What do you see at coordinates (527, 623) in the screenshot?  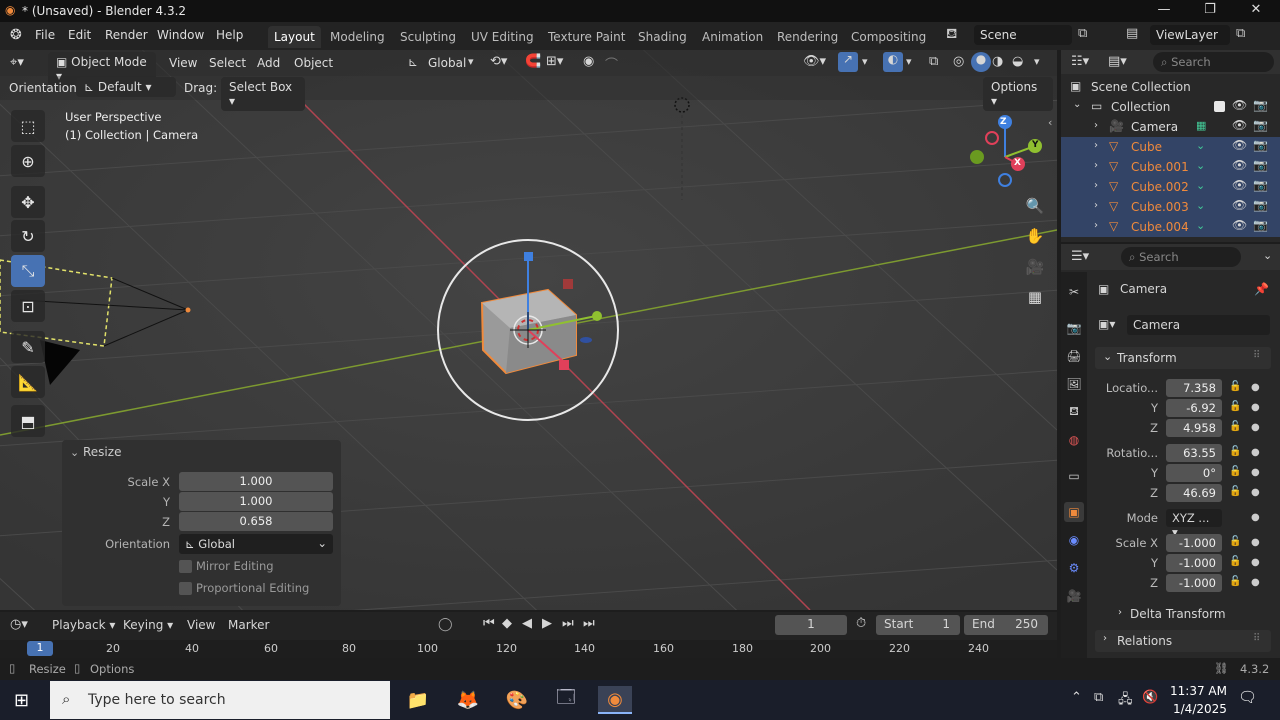 I see `play-reverse-icon: ◀` at bounding box center [527, 623].